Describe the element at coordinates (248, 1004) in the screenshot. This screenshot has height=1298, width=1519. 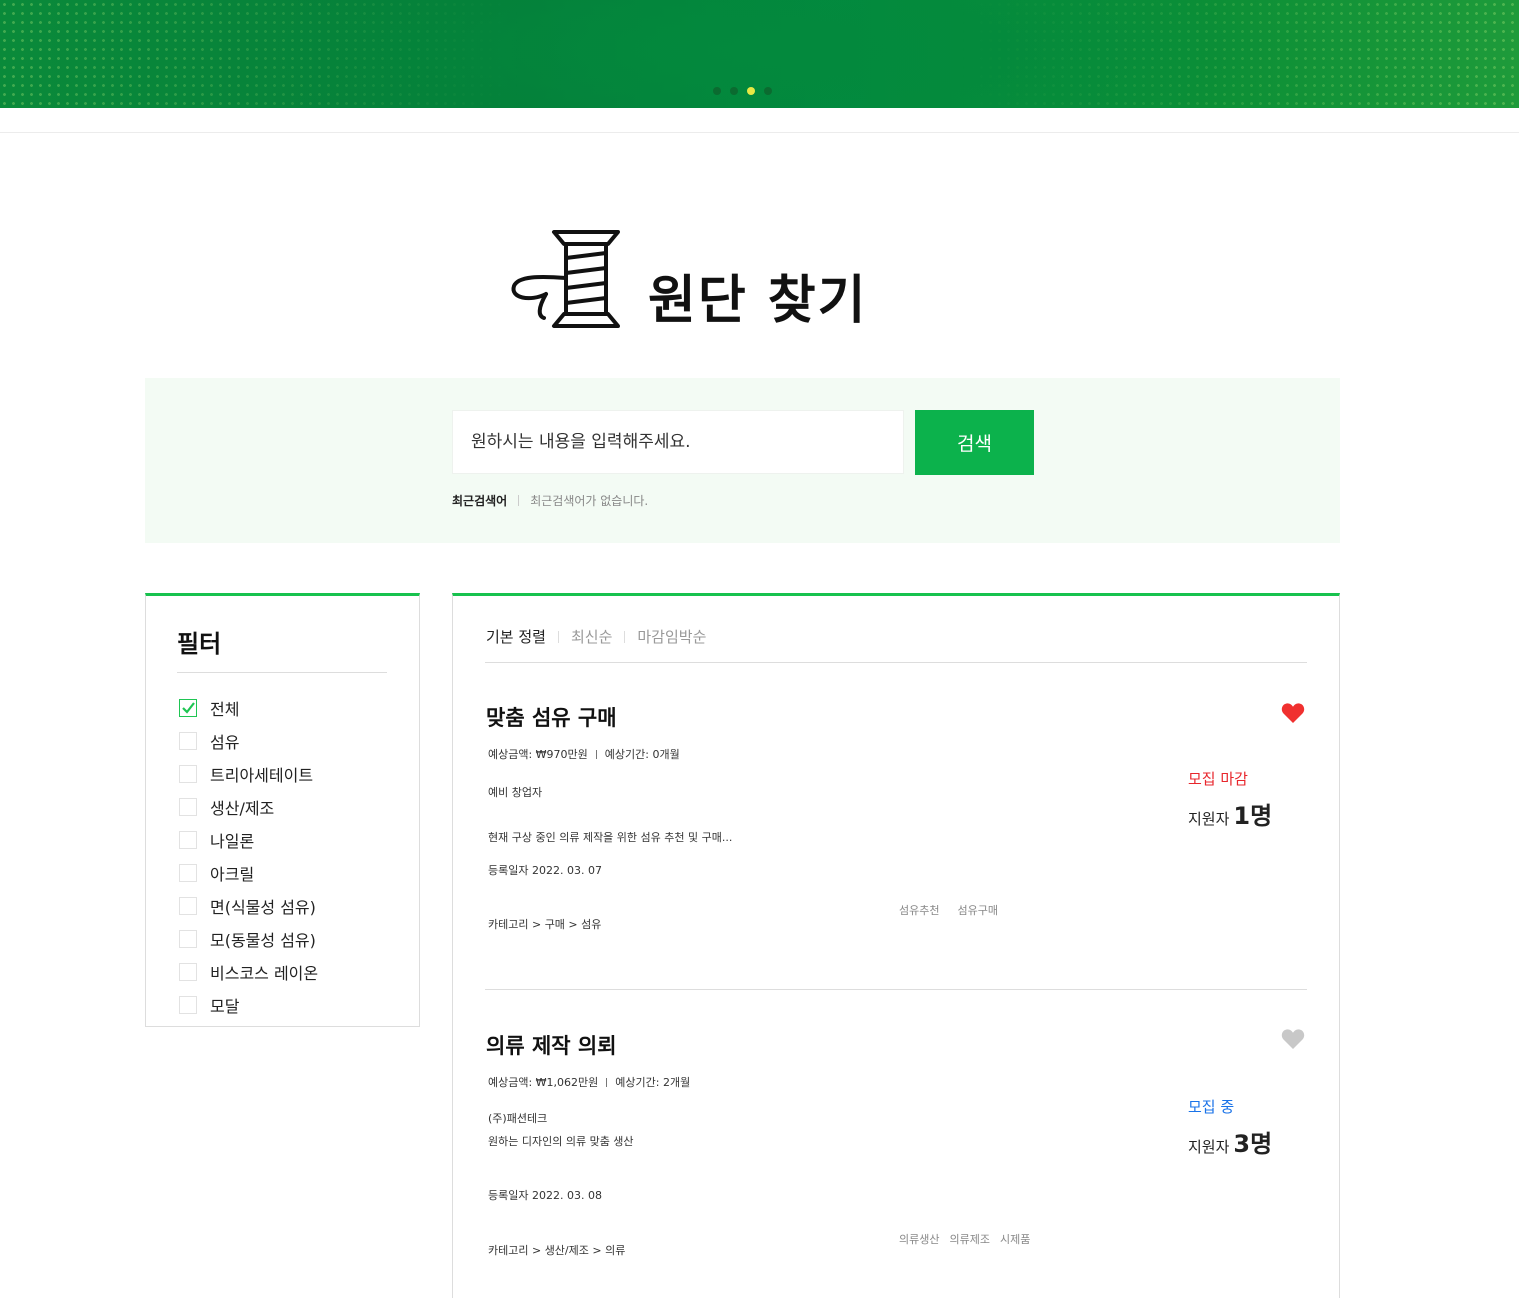
I see `filter-item-modal: 모달` at that location.